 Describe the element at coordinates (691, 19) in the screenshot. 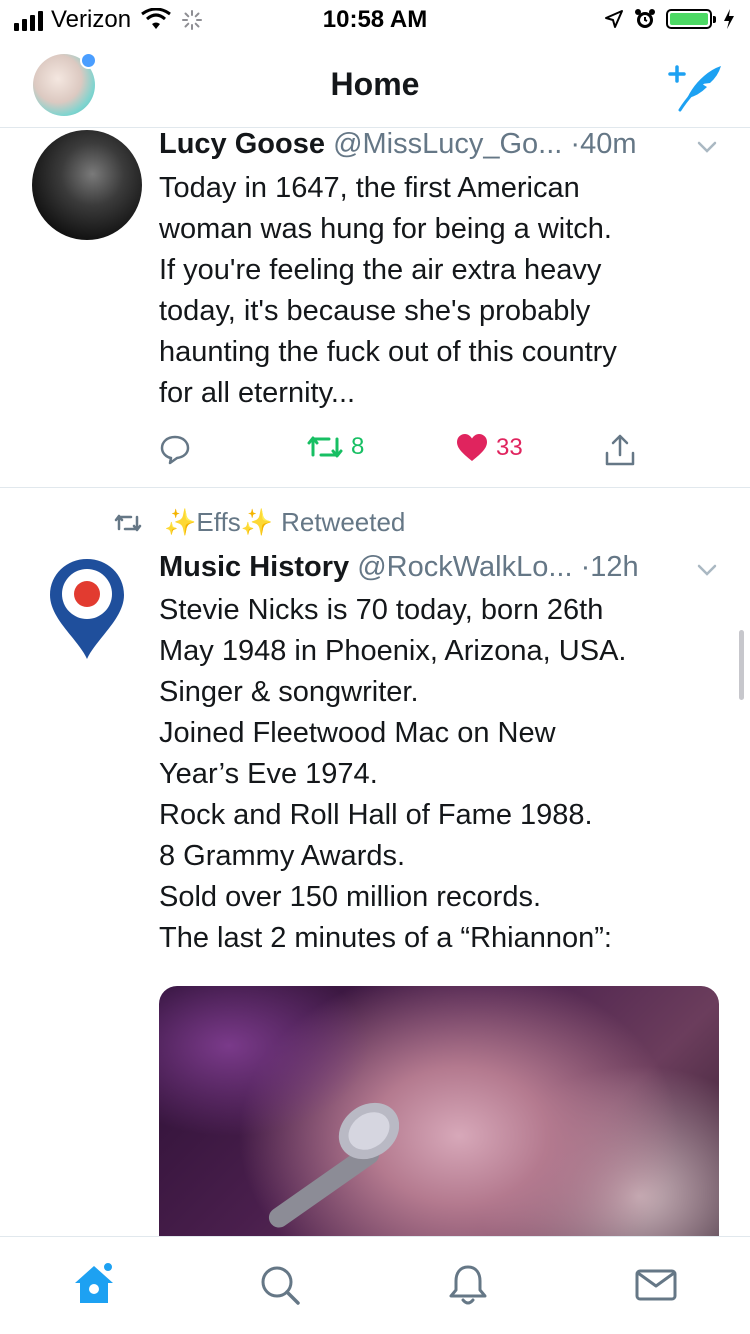

I see `battery-icon` at that location.